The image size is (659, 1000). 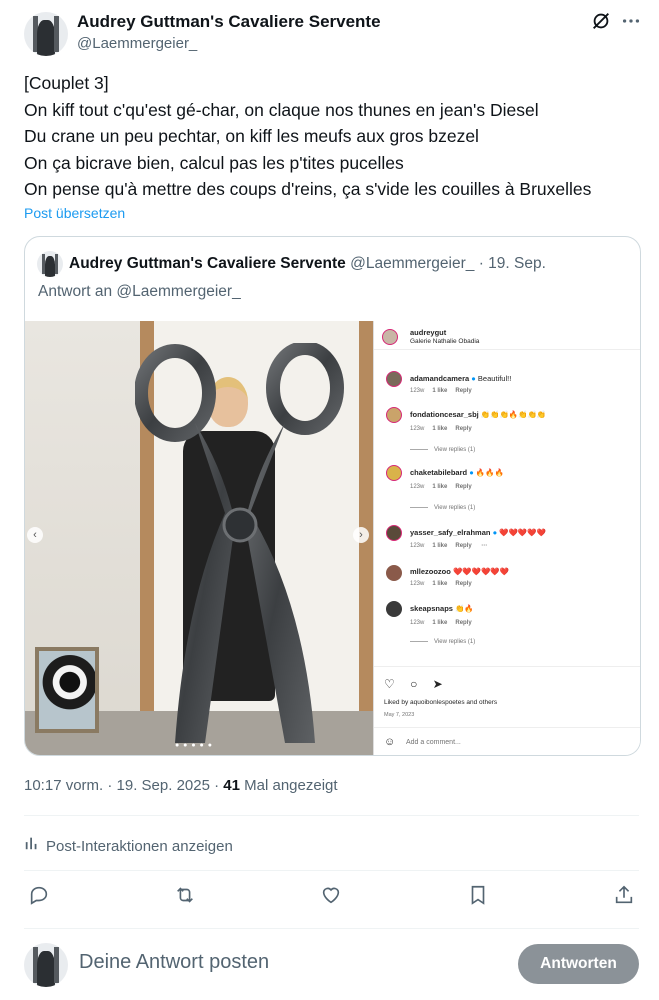 I want to click on like-icon, so click(x=334, y=898).